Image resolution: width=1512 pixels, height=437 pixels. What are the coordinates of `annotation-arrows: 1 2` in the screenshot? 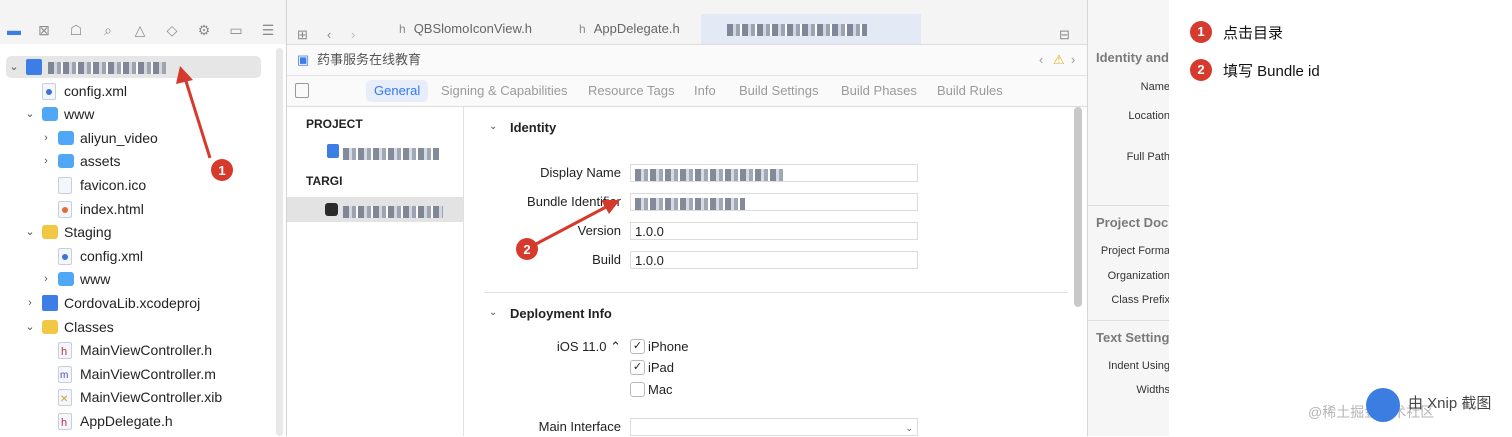 It's located at (398, 163).